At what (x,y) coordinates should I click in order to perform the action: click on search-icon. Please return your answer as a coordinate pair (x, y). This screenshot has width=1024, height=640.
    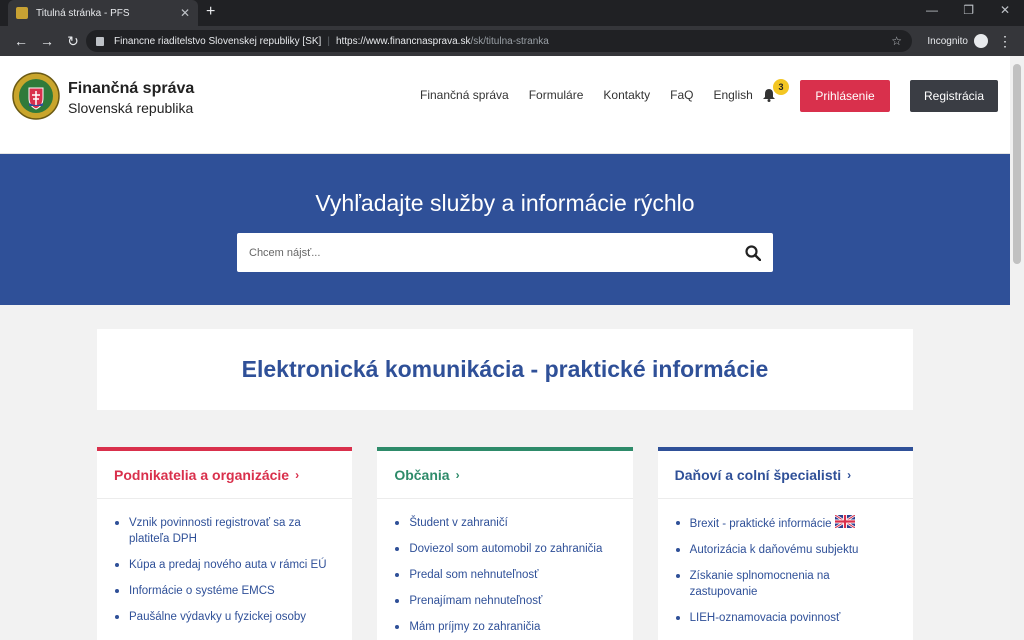
    Looking at the image, I should click on (753, 252).